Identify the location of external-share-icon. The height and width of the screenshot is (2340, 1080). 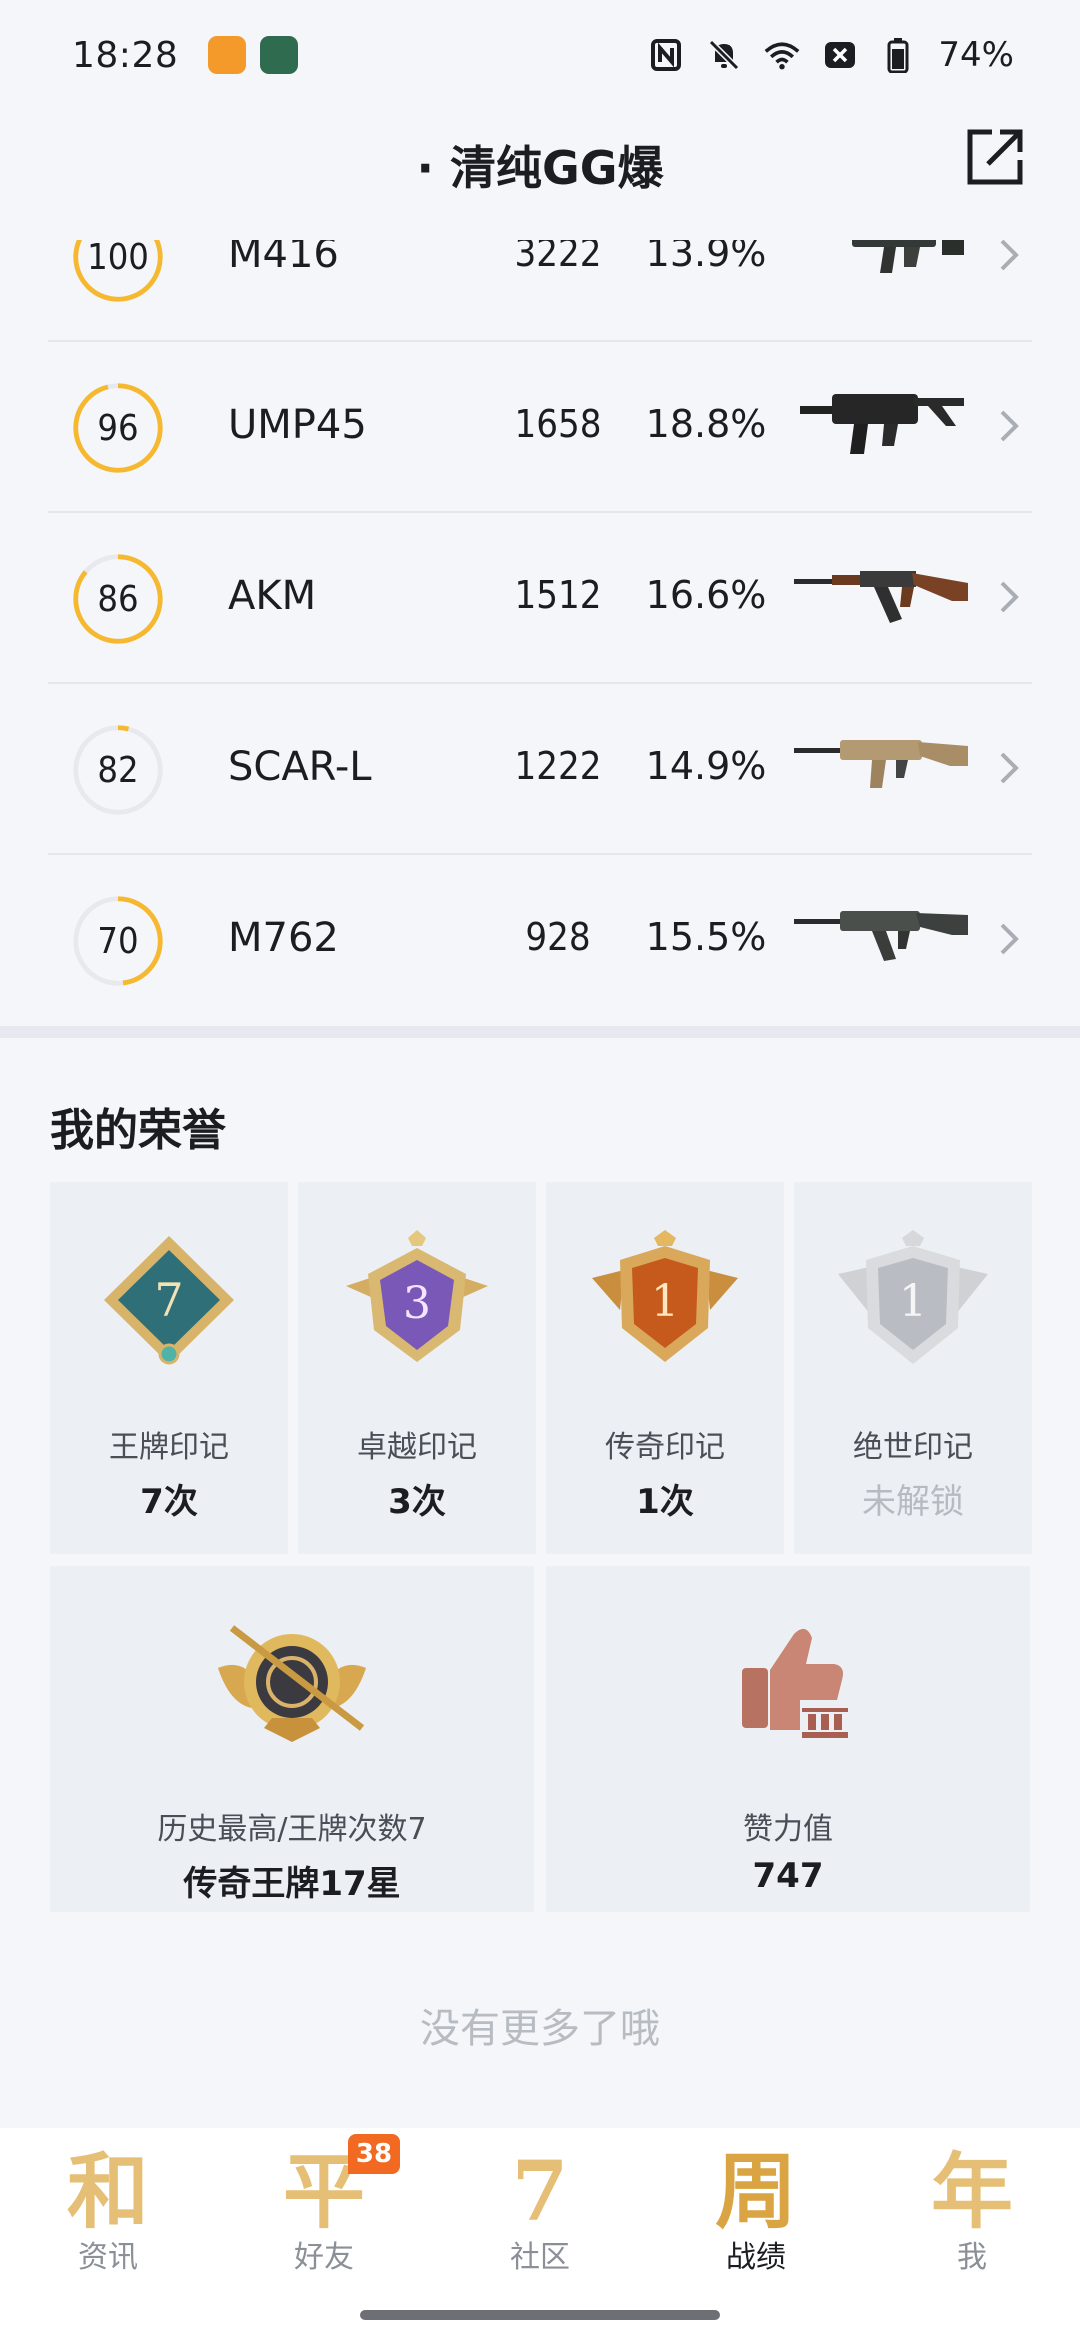
(995, 157).